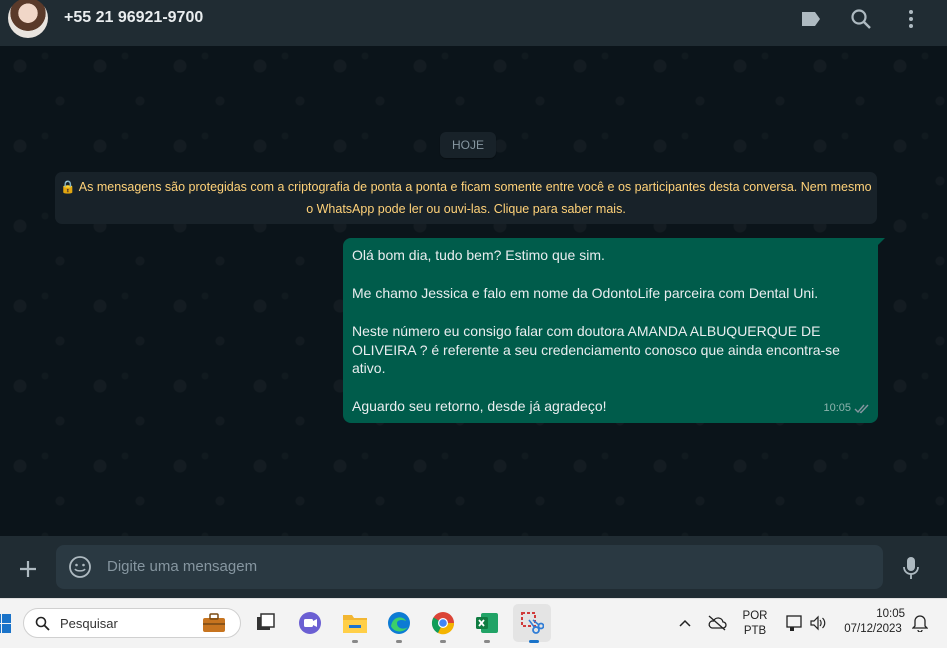 This screenshot has height=648, width=947. Describe the element at coordinates (755, 623) in the screenshot. I see `language-indicator: POR PTB` at that location.